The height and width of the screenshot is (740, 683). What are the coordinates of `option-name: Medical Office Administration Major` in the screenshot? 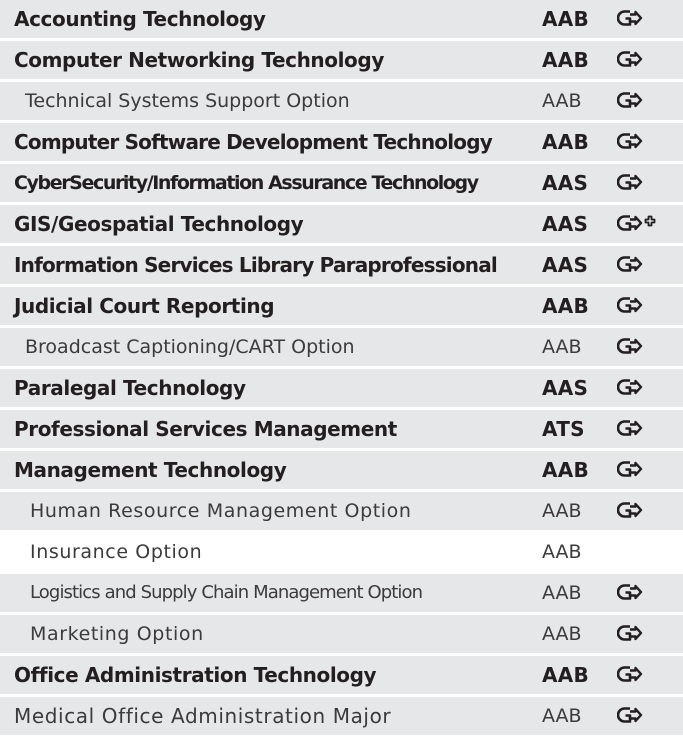 It's located at (203, 716).